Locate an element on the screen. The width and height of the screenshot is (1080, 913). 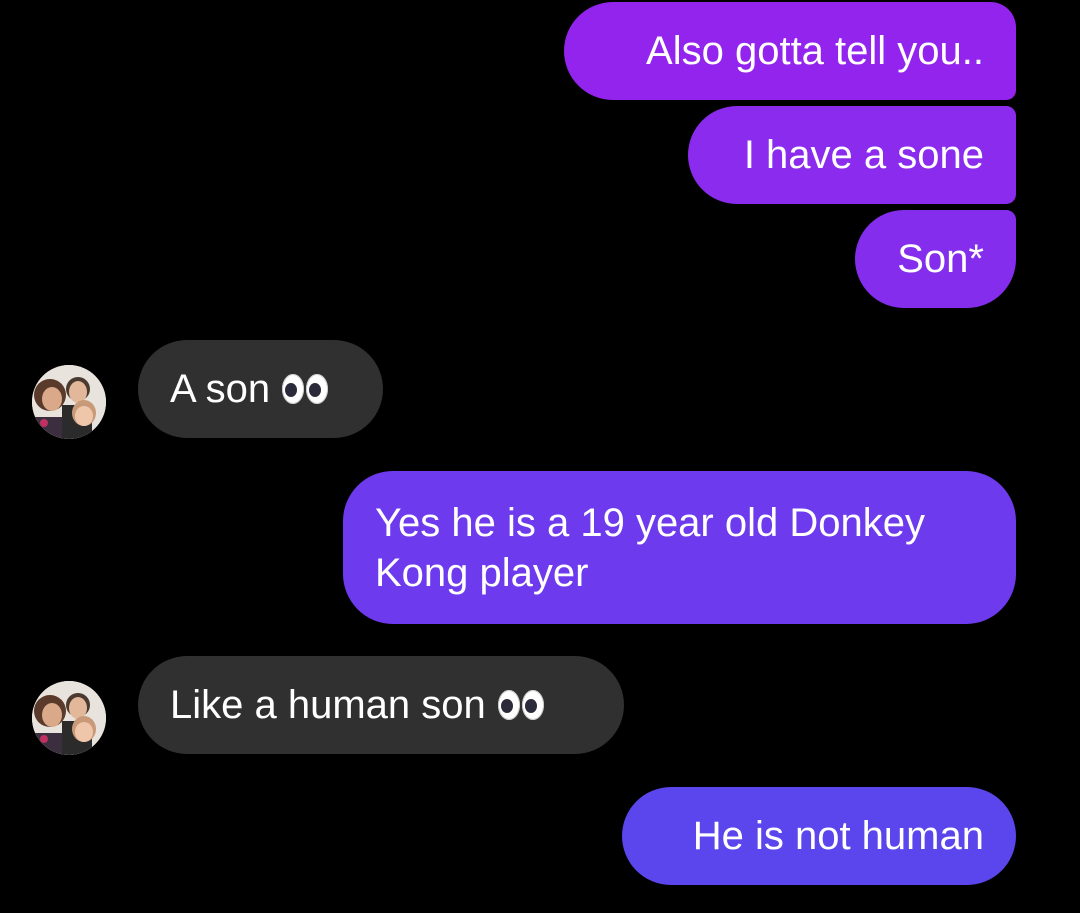
outgoing-message-bubble: I have a sone is located at coordinates (852, 155).